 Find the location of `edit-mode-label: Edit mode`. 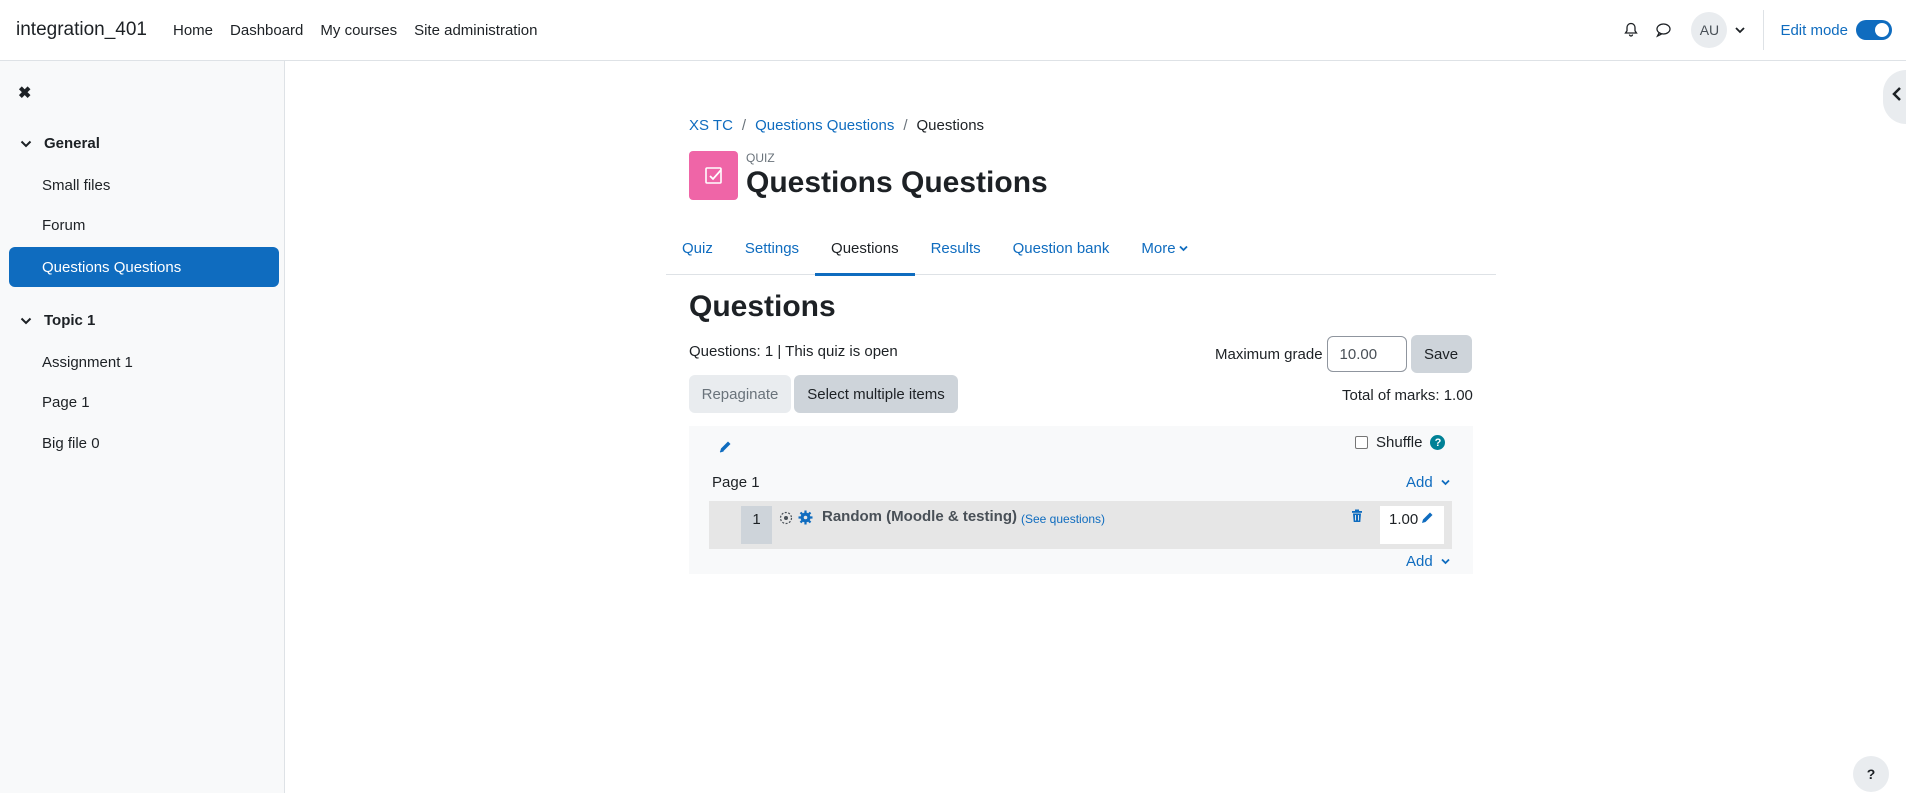

edit-mode-label: Edit mode is located at coordinates (1814, 30).